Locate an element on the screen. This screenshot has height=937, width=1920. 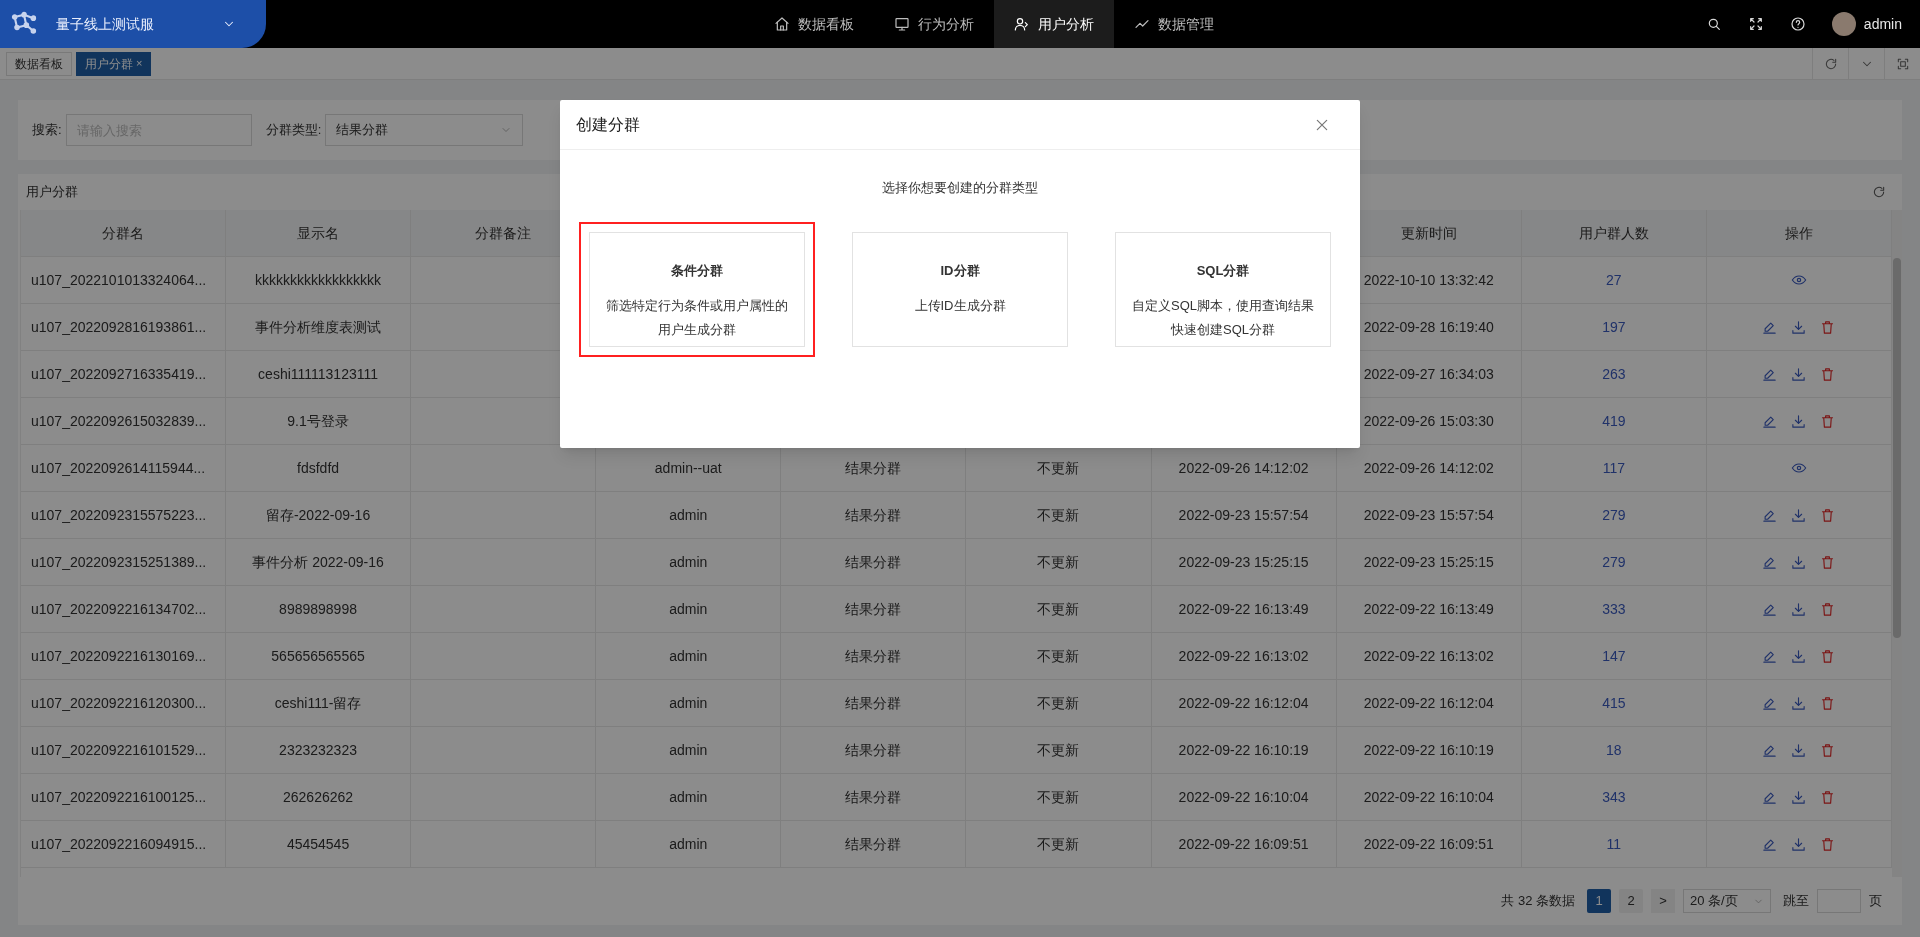
count-link: 333 is located at coordinates (1614, 609).